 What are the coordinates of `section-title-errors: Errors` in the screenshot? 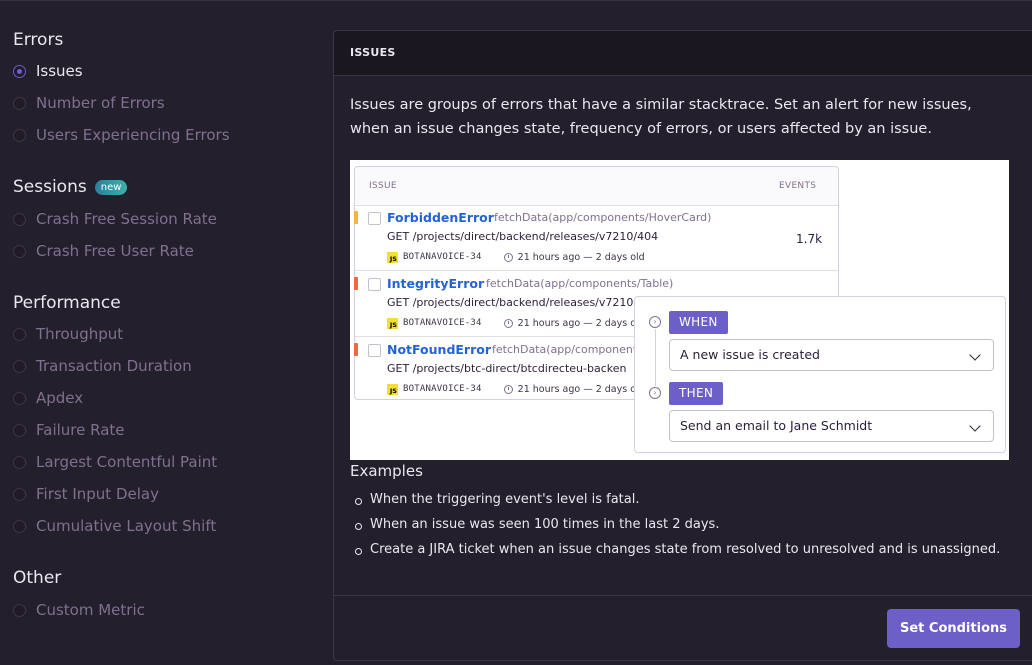 It's located at (38, 40).